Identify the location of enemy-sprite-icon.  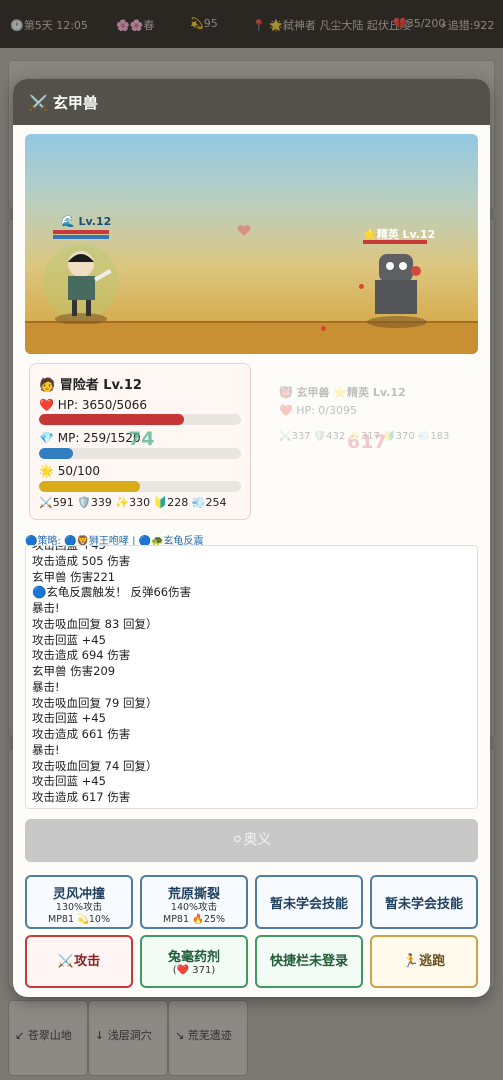
(397, 291).